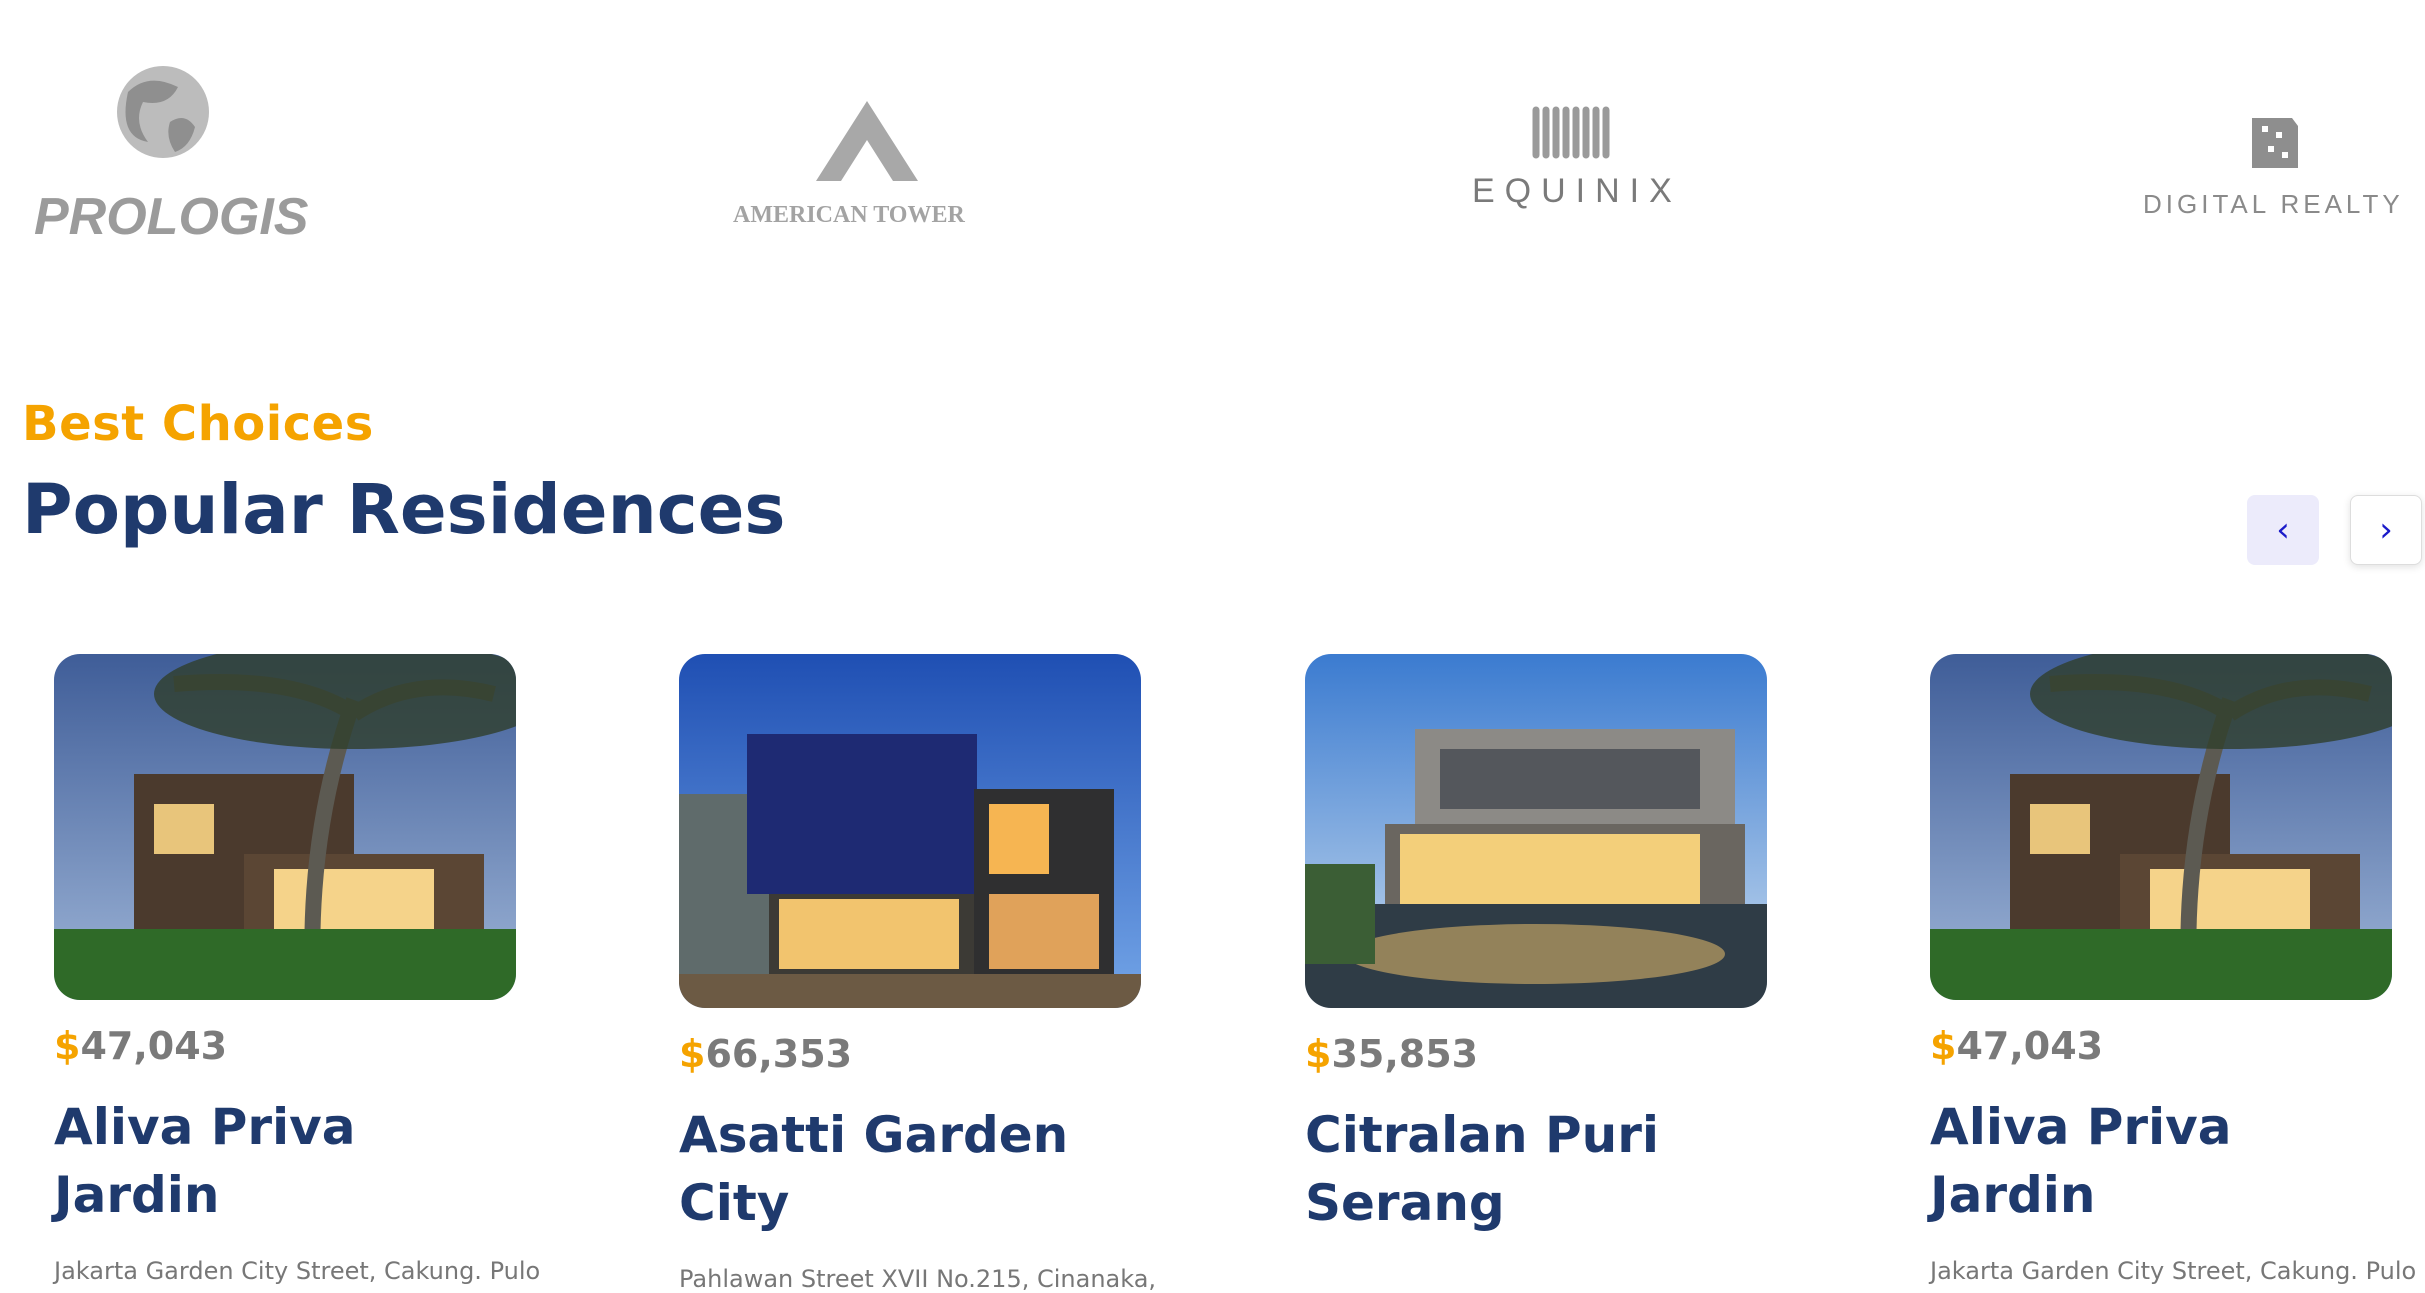 This screenshot has width=2425, height=1293. Describe the element at coordinates (849, 213) in the screenshot. I see `american-tower-wordmark: AMERICAN TOWER` at that location.